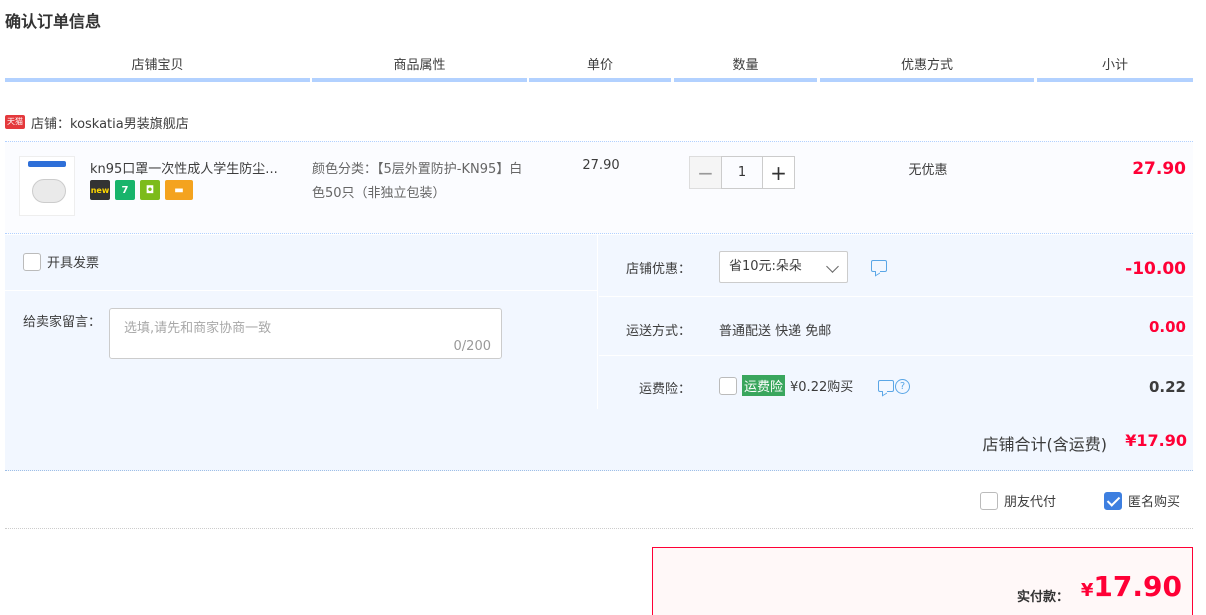 The image size is (1206, 615). What do you see at coordinates (902, 386) in the screenshot?
I see `help-icon: ?` at bounding box center [902, 386].